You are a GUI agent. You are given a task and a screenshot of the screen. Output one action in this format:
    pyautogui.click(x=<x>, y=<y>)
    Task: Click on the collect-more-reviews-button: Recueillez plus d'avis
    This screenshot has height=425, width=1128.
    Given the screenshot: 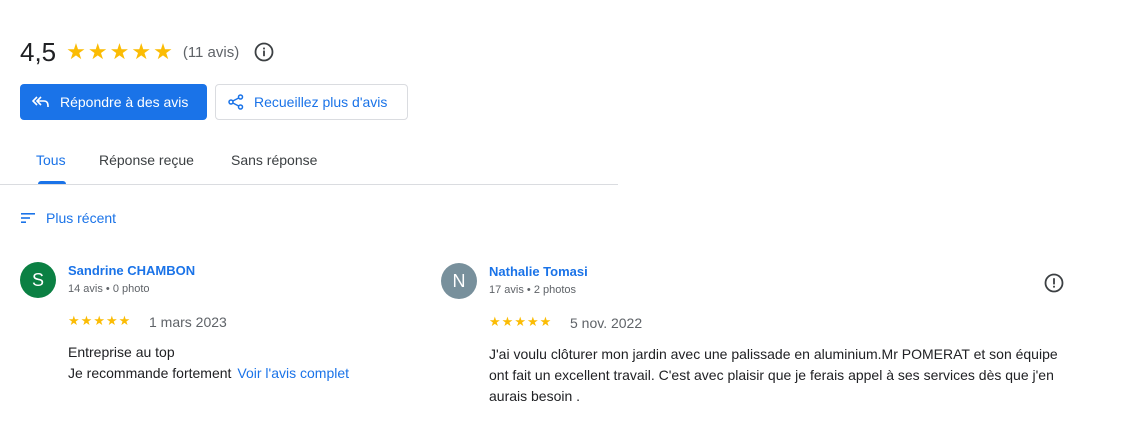 What is the action you would take?
    pyautogui.click(x=311, y=102)
    